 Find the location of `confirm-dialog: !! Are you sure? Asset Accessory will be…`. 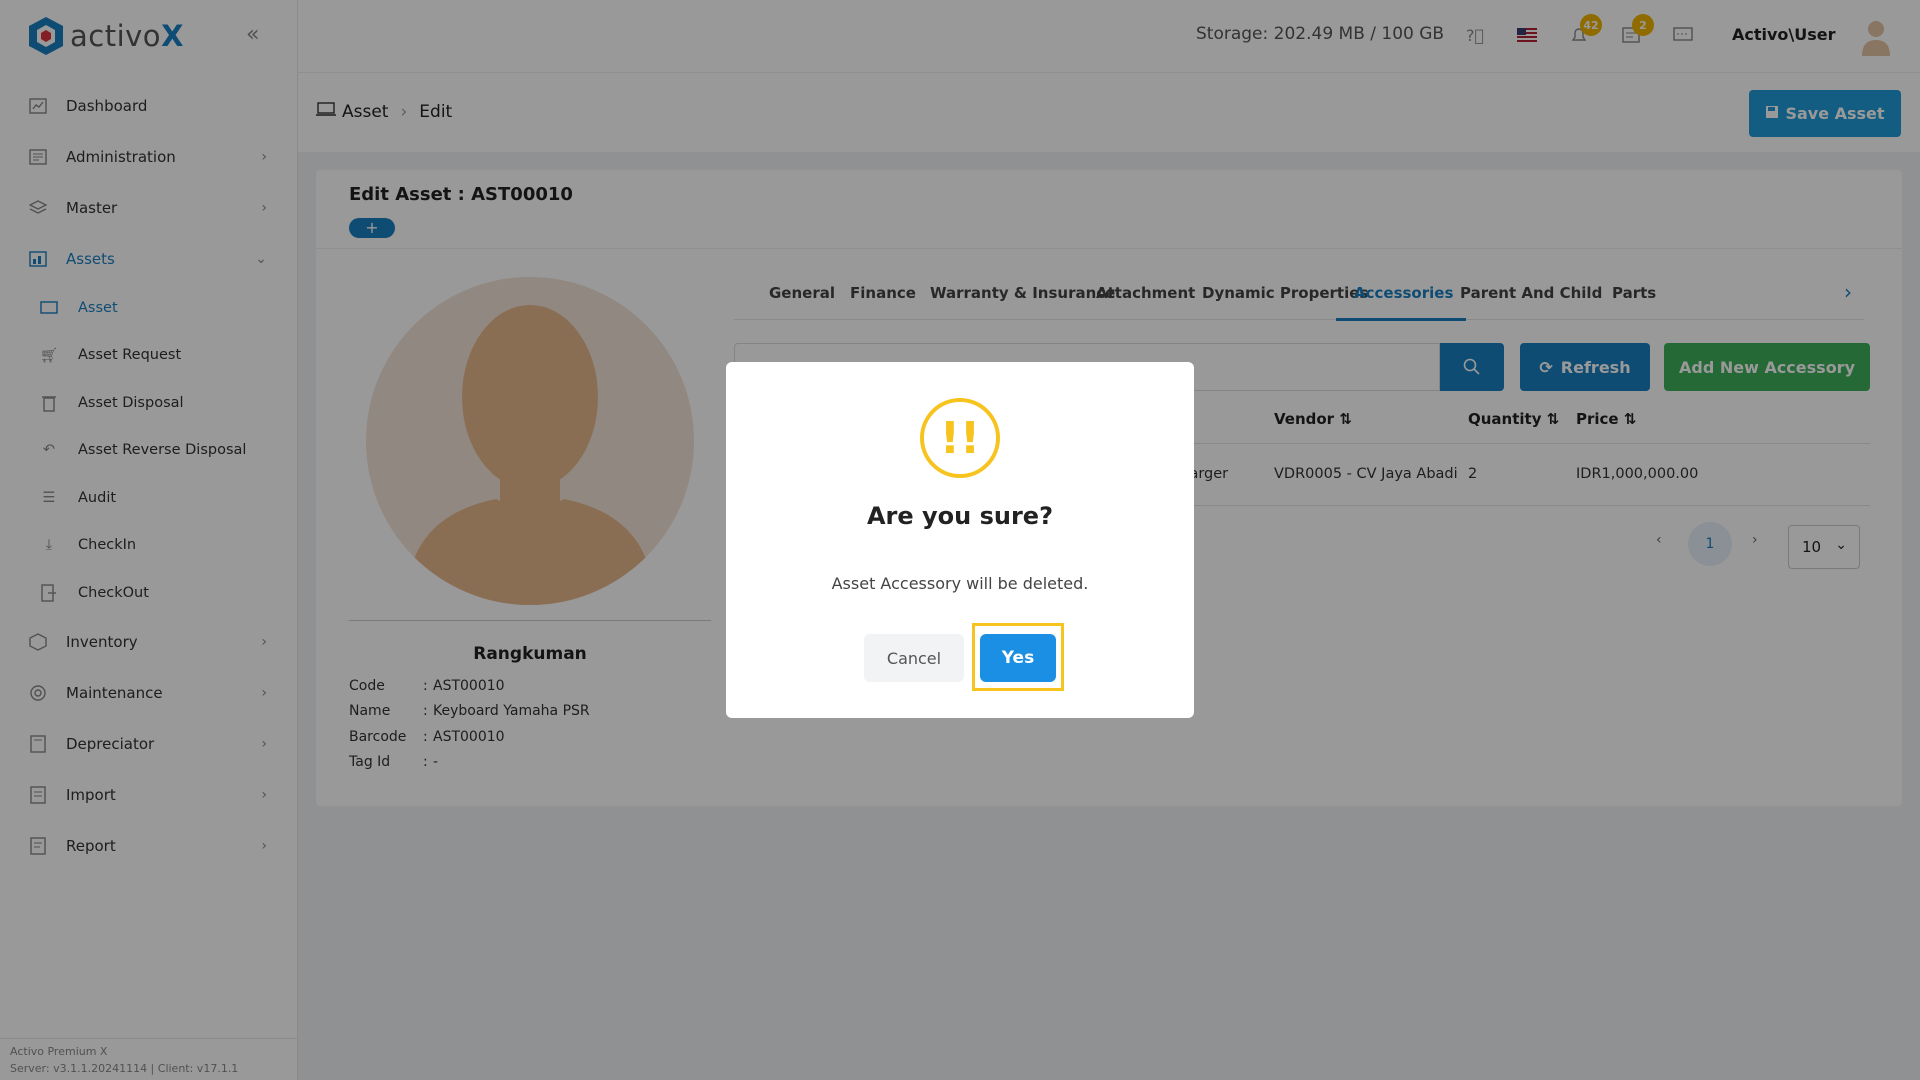

confirm-dialog: !! Are you sure? Asset Accessory will be… is located at coordinates (960, 540).